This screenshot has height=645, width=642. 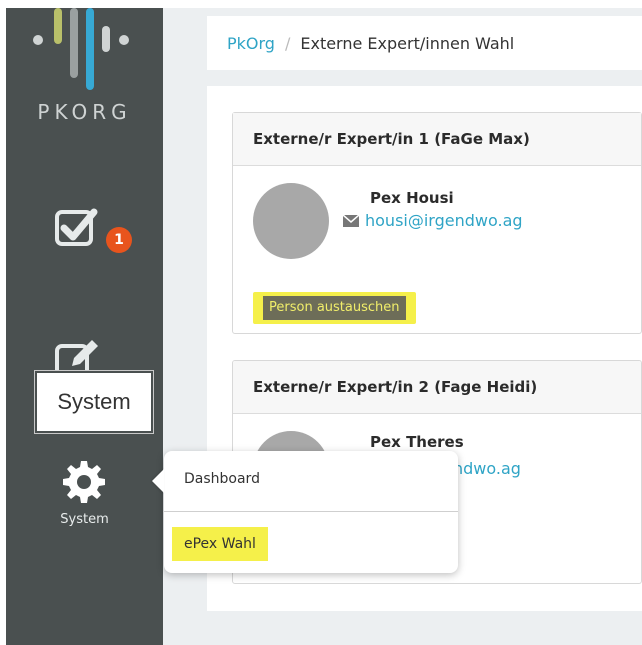 I want to click on breadcrumb: PkOrg / Externe Expert/innen Wahl, so click(x=424, y=43).